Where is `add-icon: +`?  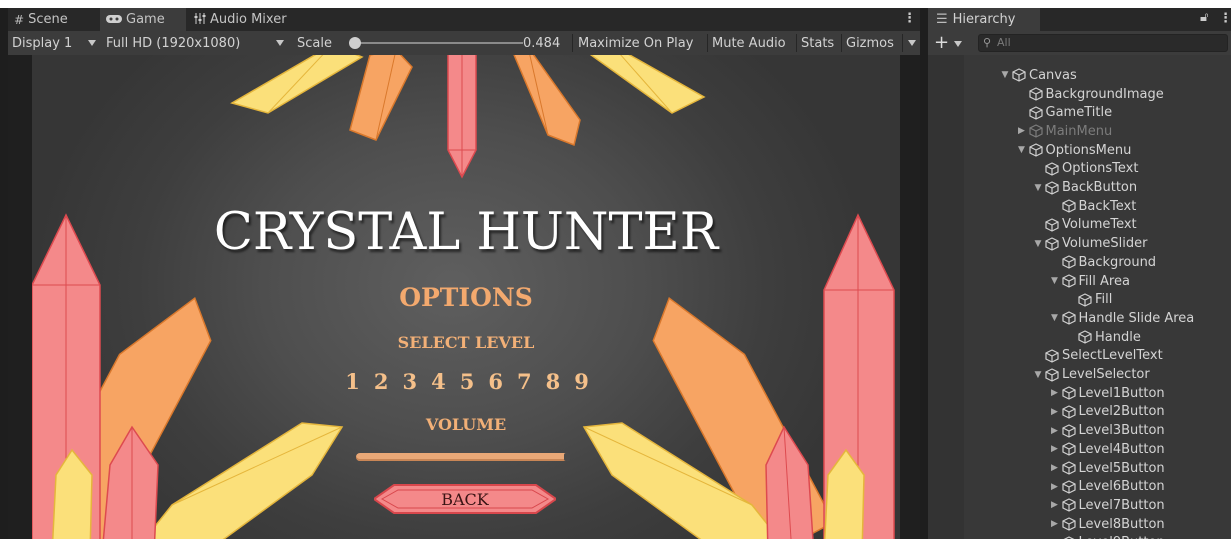
add-icon: + is located at coordinates (941, 42).